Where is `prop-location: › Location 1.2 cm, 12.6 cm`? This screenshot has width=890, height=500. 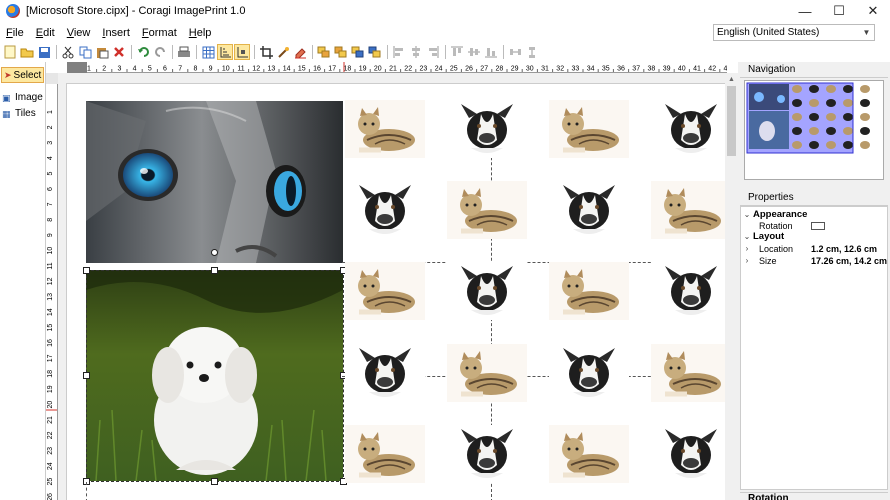 prop-location: › Location 1.2 cm, 12.6 cm is located at coordinates (815, 248).